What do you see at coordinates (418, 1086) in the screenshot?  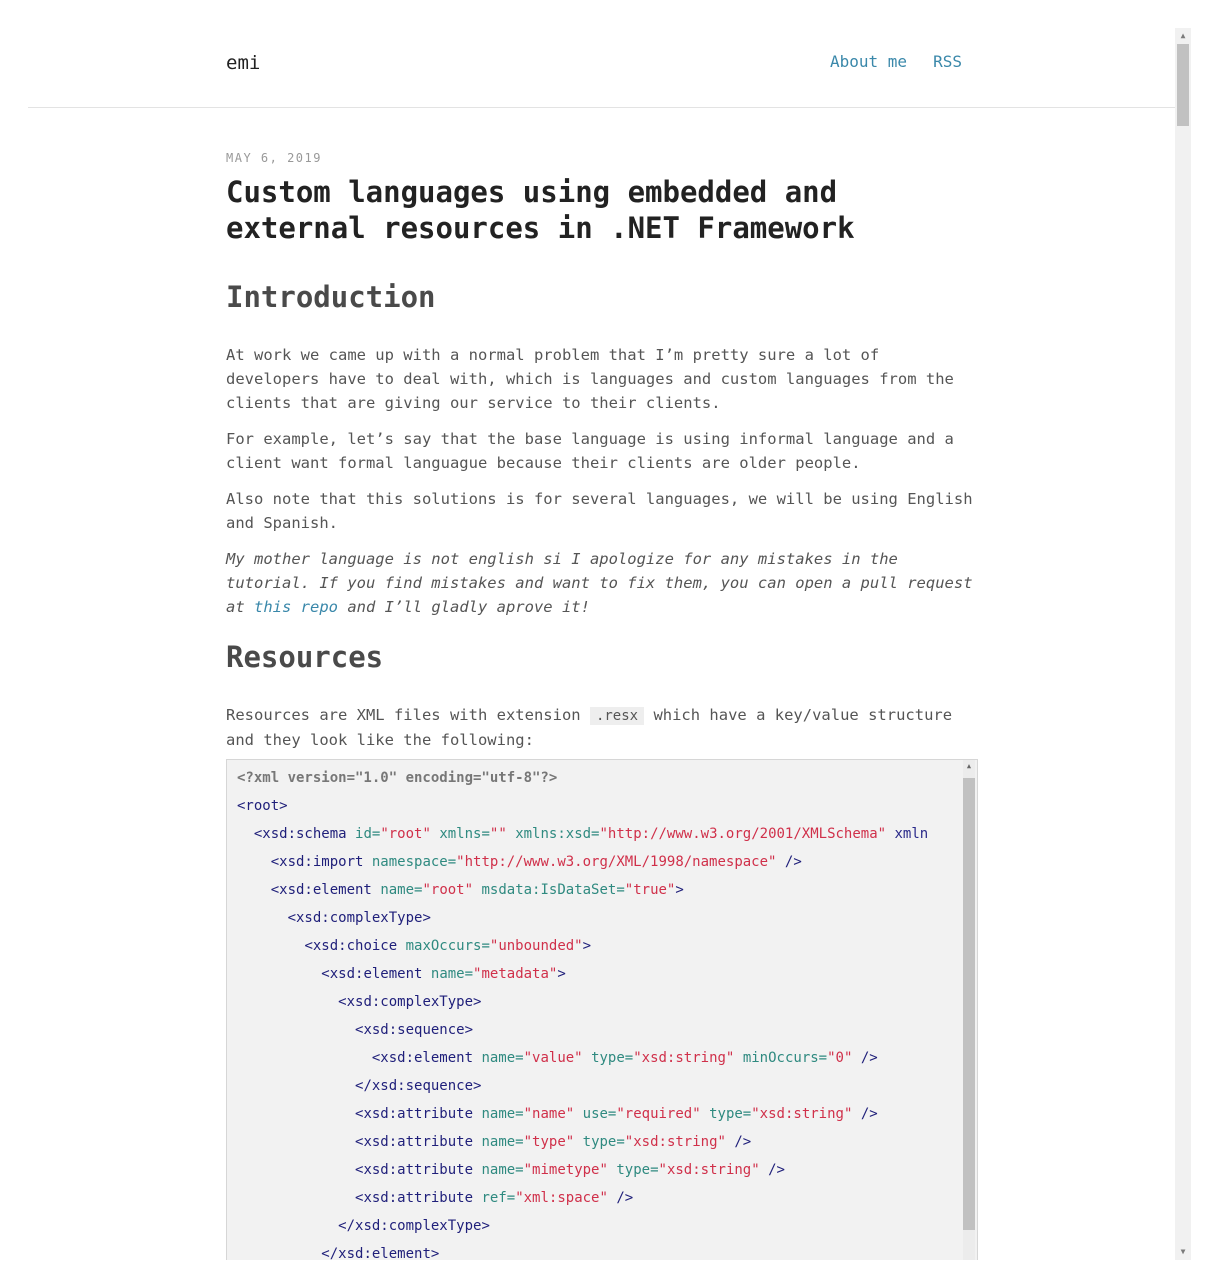 I see `code-line: </xsd:sequence>` at bounding box center [418, 1086].